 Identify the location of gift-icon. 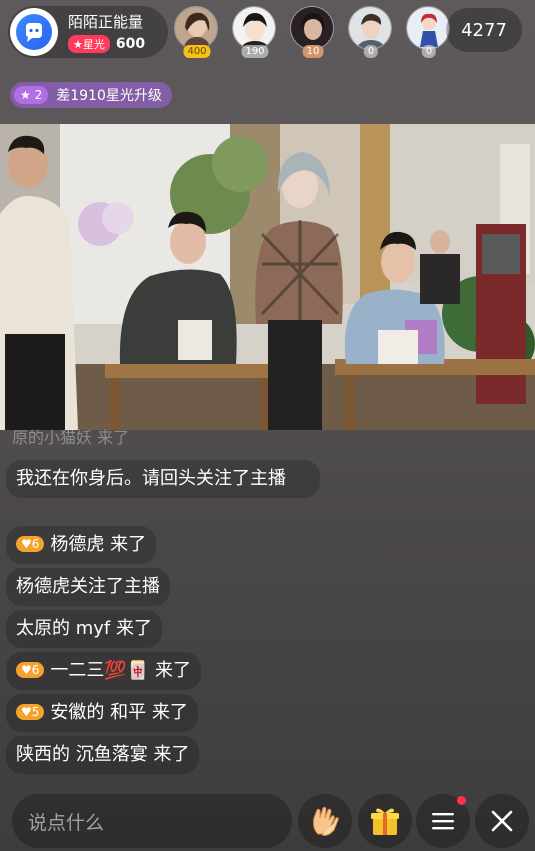
(385, 821).